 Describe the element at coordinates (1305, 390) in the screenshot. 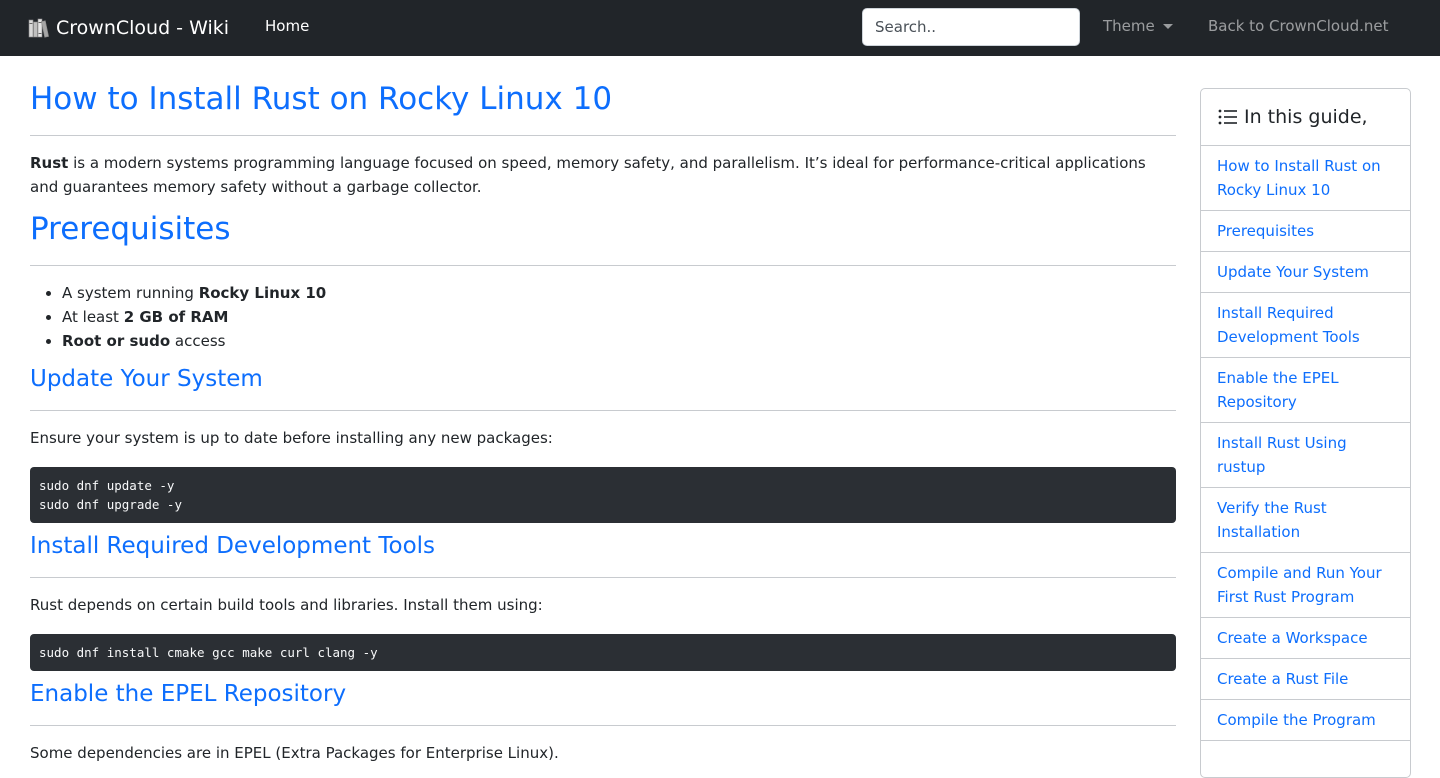

I see `toc-item-epel: Enable the EPEL Repository` at that location.